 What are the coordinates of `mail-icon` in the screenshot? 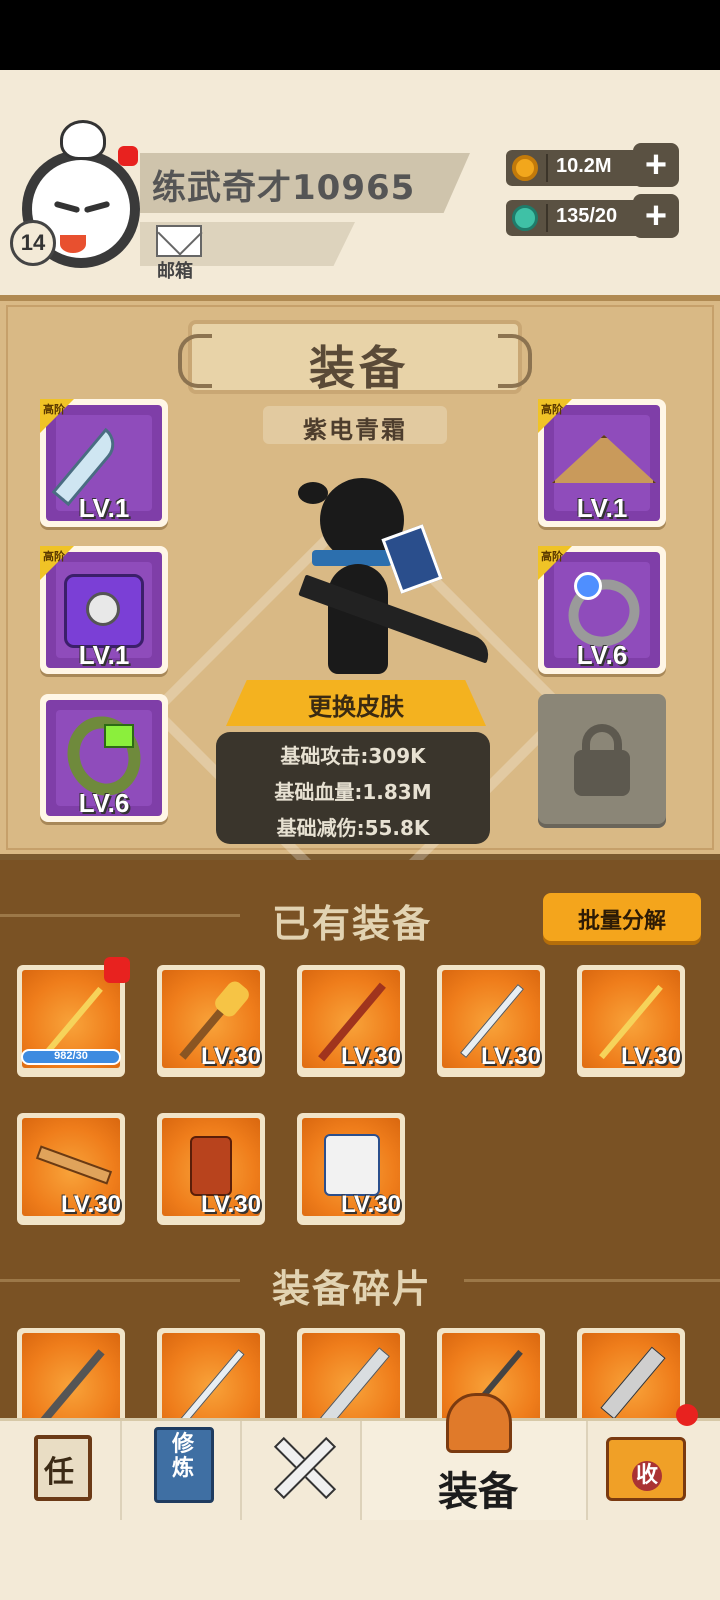 It's located at (179, 241).